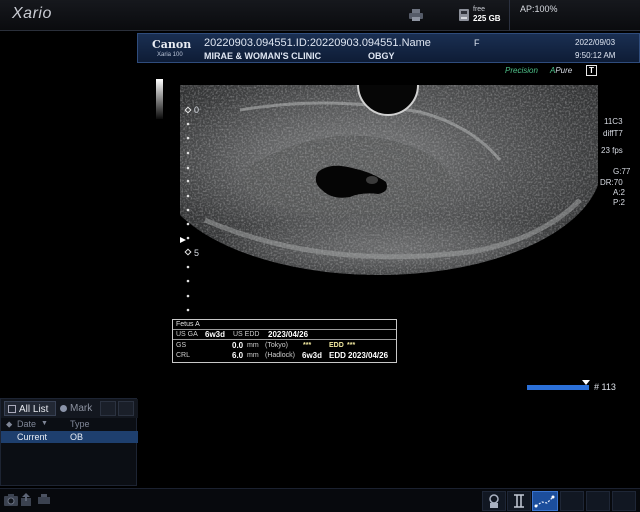  What do you see at coordinates (280, 355) in the screenshot?
I see `meas-method: (Hadlock)` at bounding box center [280, 355].